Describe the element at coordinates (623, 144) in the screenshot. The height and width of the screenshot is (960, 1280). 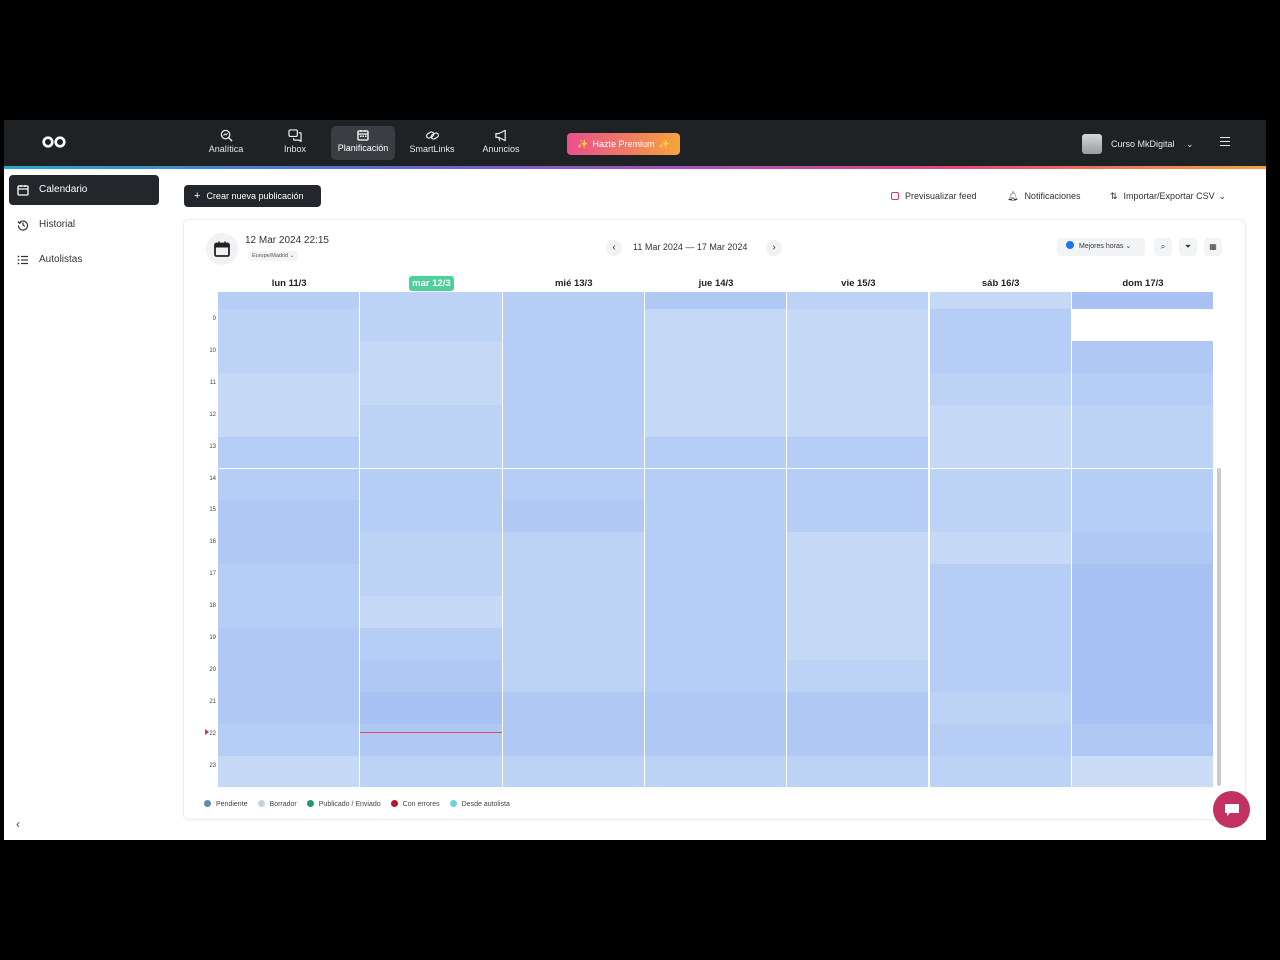
I see `premium-button: ✨ Hazte Premium ✨` at that location.